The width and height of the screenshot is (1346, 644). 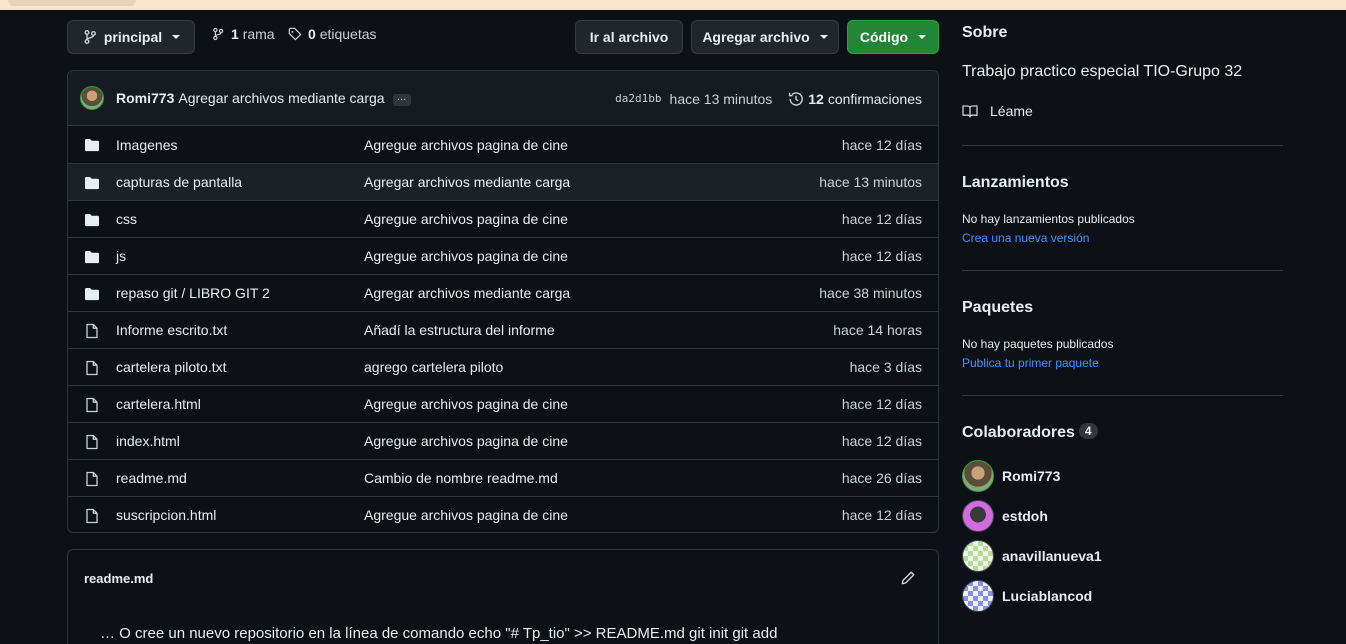 What do you see at coordinates (171, 367) in the screenshot?
I see `file-name: cartelera piloto.txt` at bounding box center [171, 367].